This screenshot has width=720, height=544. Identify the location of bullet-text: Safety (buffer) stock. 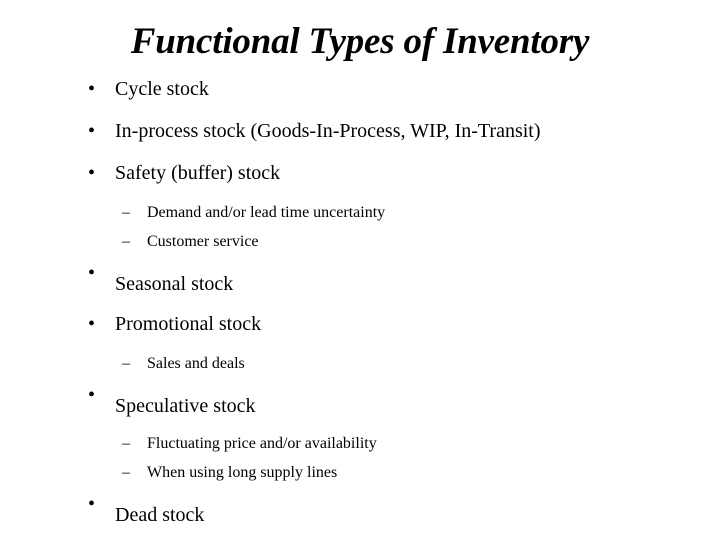
(198, 173).